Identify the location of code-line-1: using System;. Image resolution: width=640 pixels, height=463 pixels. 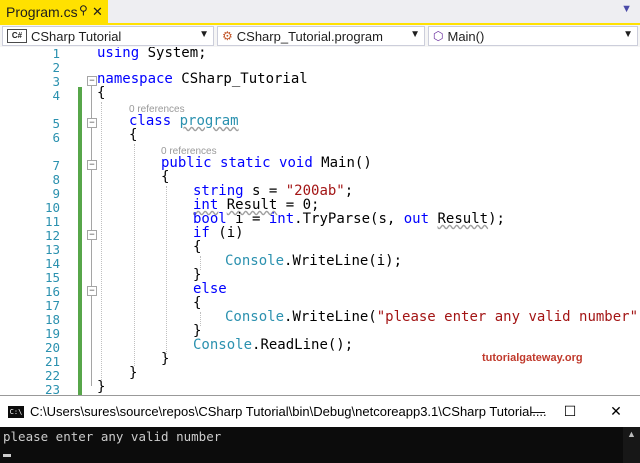
(152, 54).